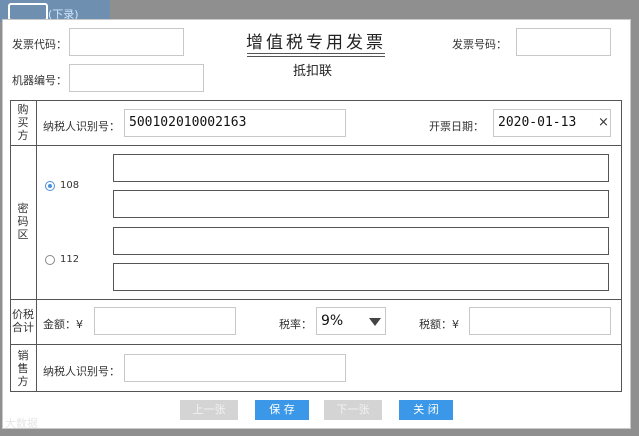 Image resolution: width=639 pixels, height=436 pixels. I want to click on watermark: 大数据, so click(21, 423).